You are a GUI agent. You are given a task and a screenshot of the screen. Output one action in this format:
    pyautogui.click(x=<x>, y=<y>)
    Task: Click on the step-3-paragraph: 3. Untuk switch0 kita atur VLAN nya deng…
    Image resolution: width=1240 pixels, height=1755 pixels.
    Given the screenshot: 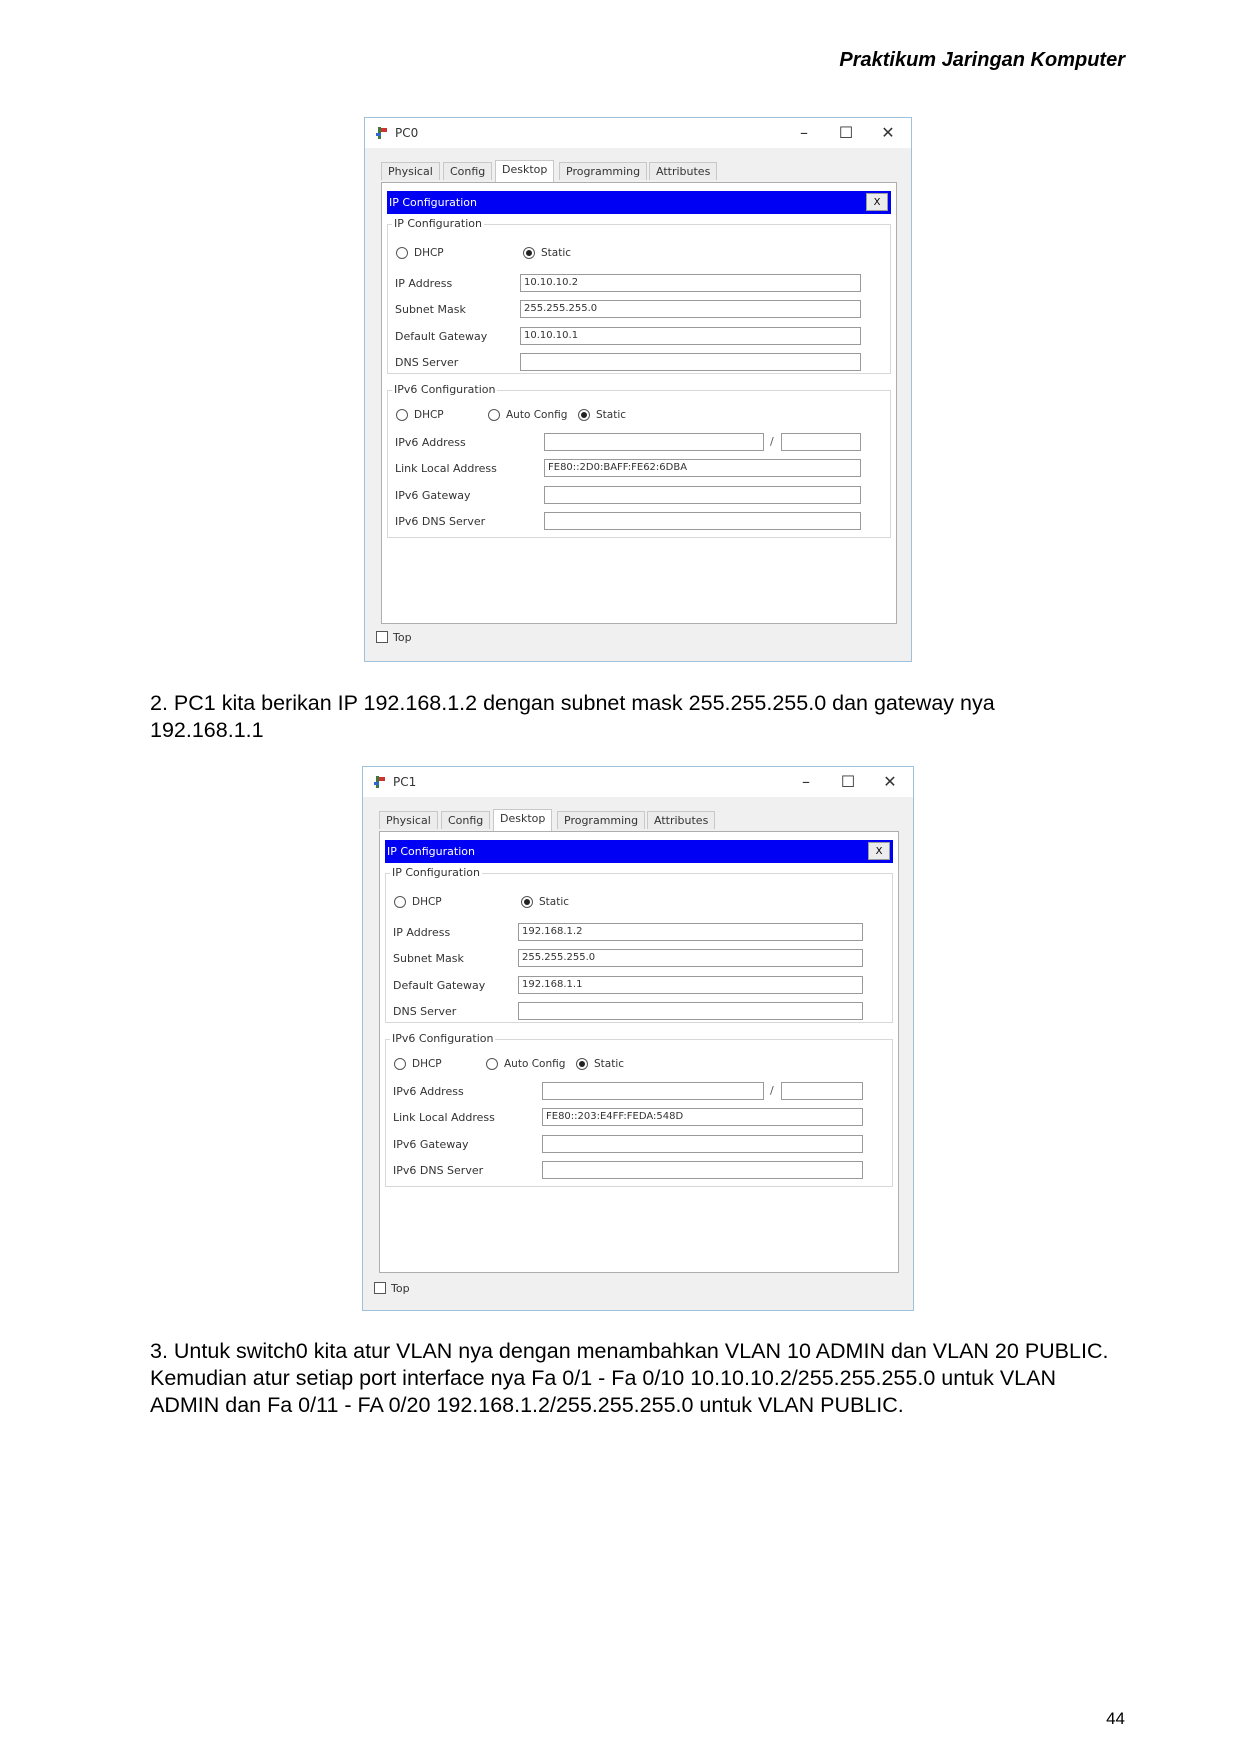 What is the action you would take?
    pyautogui.click(x=630, y=1378)
    